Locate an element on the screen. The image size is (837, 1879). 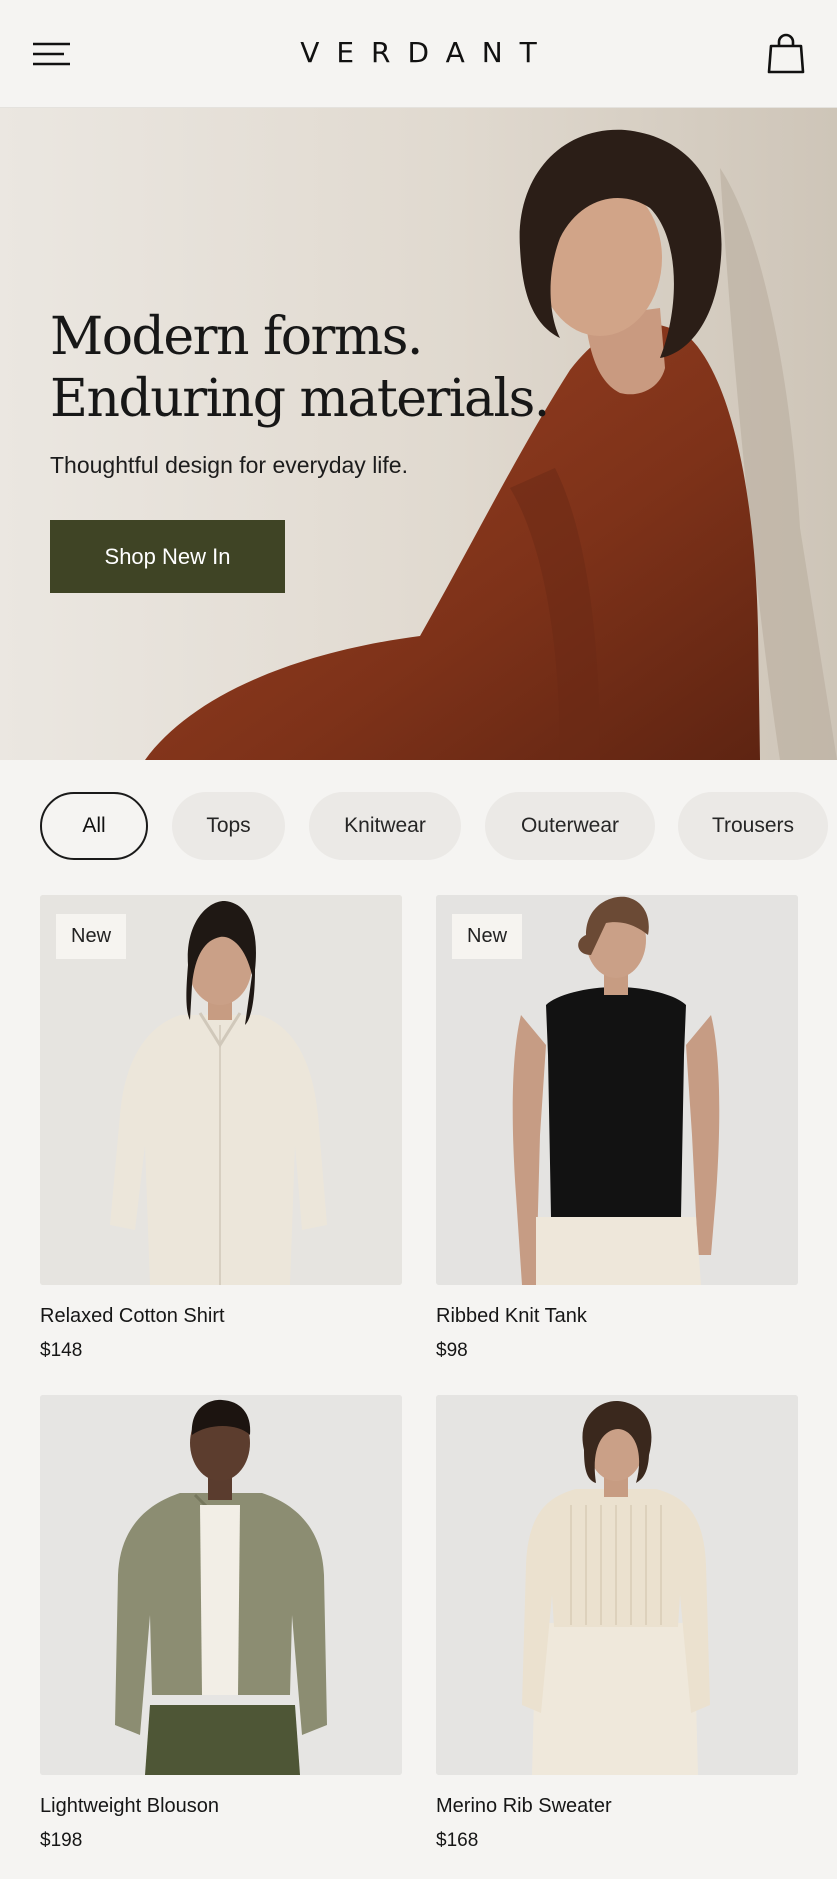
shopping-bag-icon is located at coordinates (786, 54).